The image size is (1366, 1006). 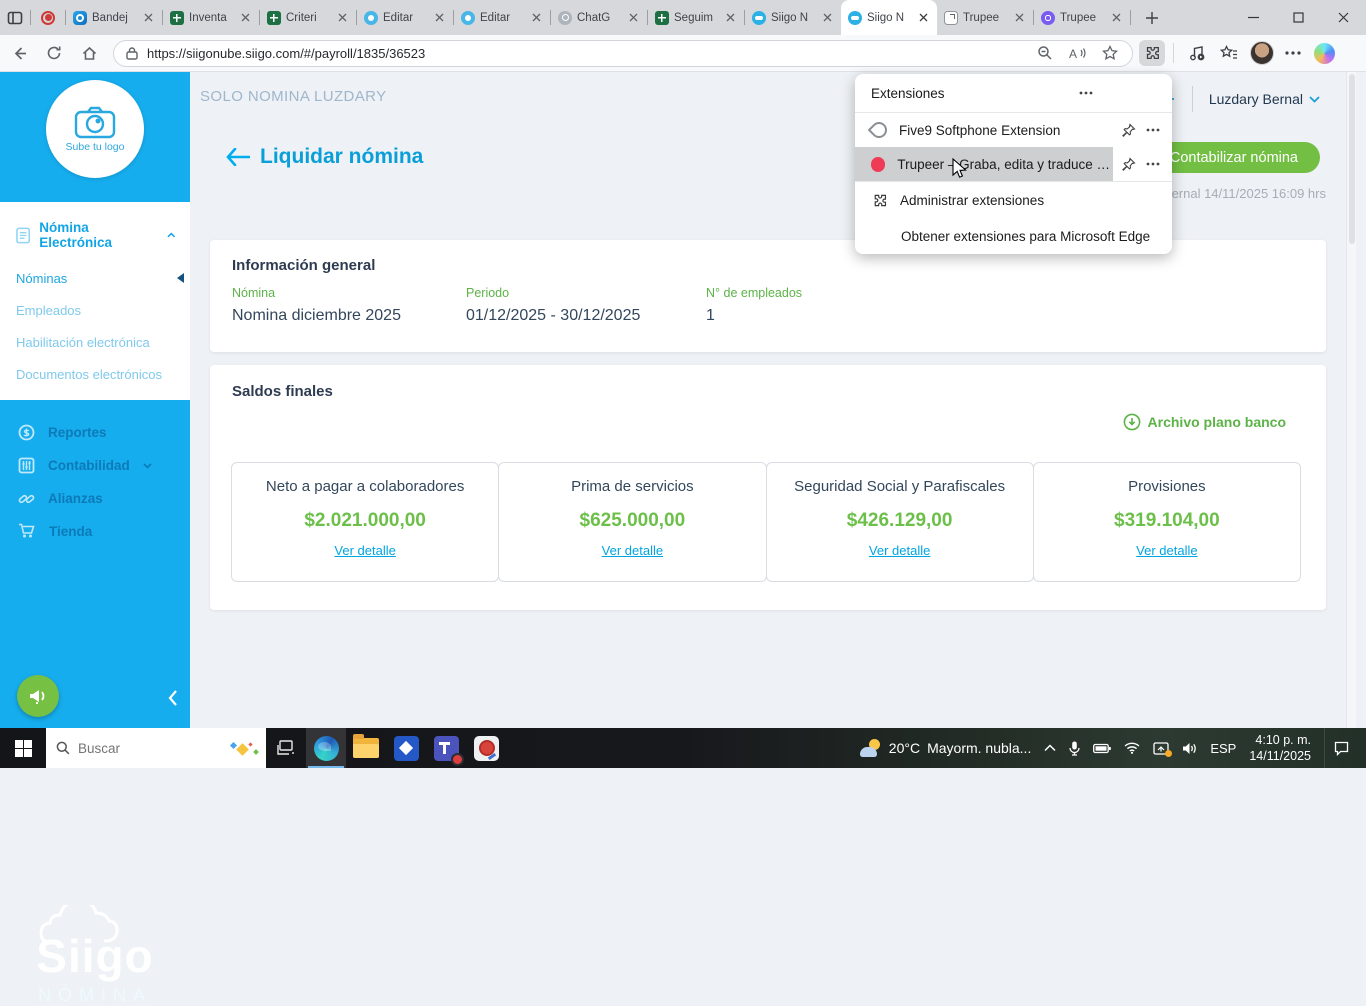 What do you see at coordinates (1229, 53) in the screenshot?
I see `collections-icon` at bounding box center [1229, 53].